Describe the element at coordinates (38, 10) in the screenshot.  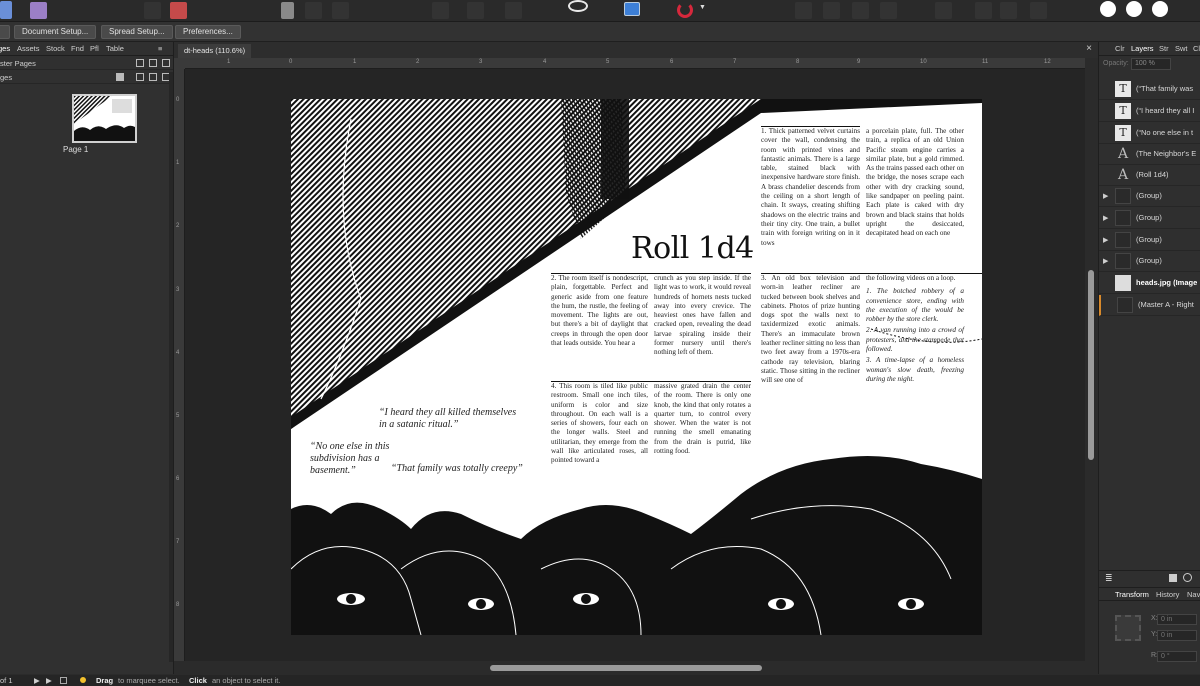
I see `photo-persona-icon` at that location.